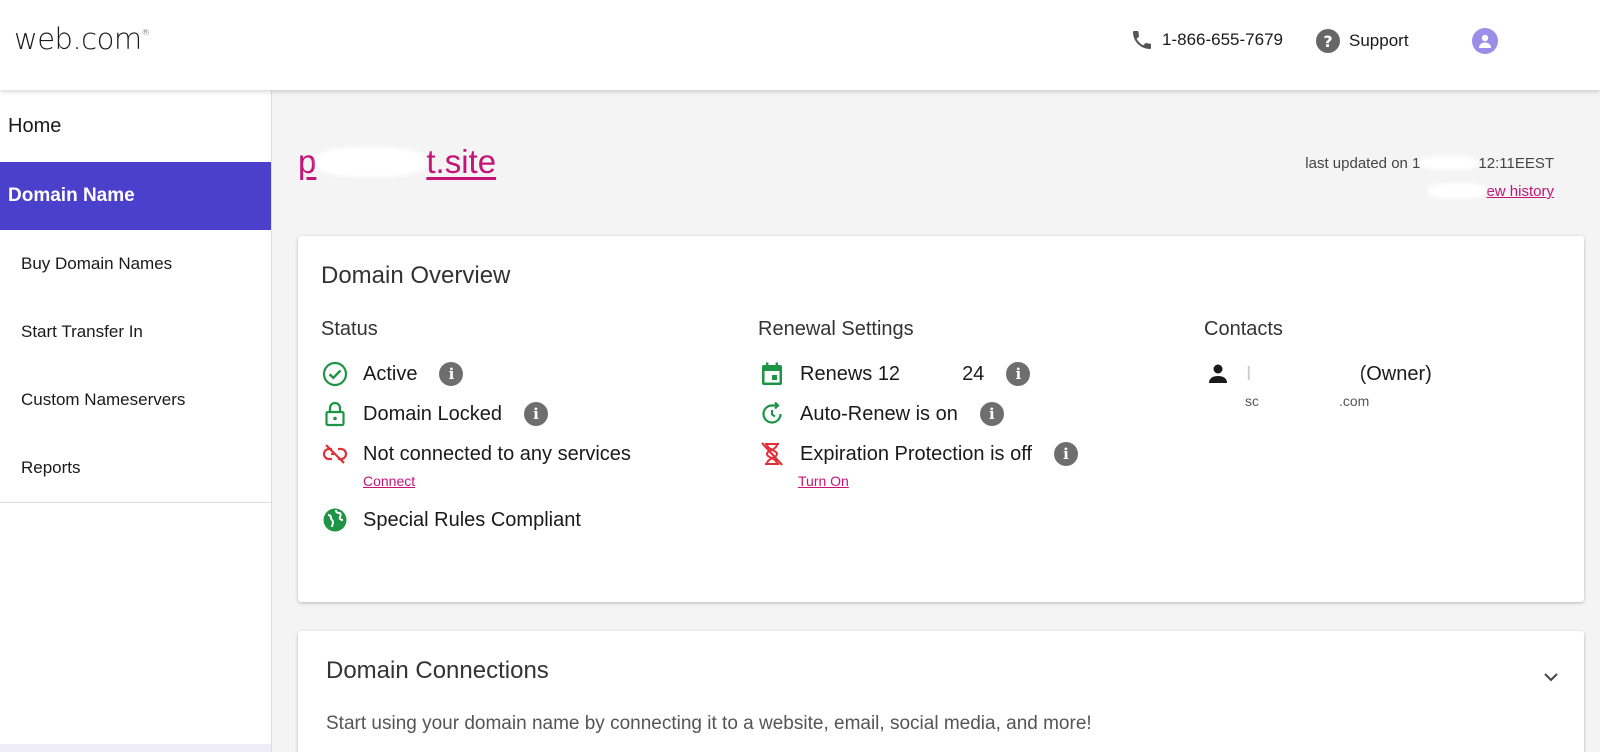 The width and height of the screenshot is (1600, 752). I want to click on owner-role: (Owner), so click(1395, 373).